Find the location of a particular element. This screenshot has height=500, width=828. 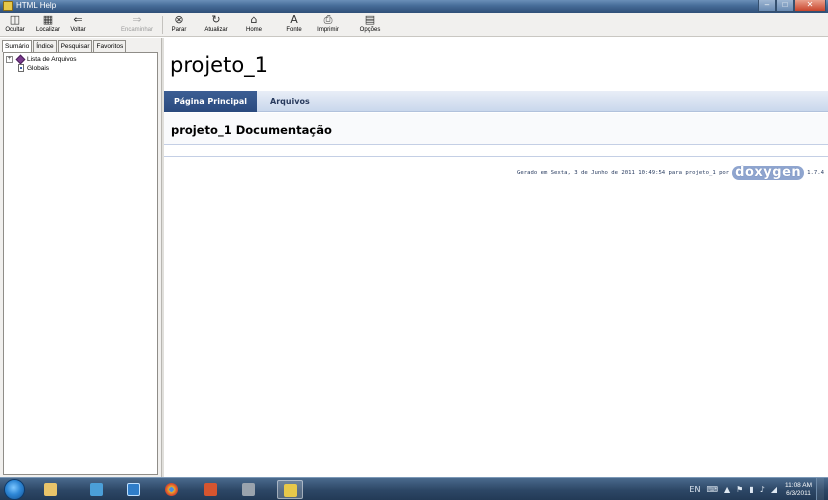

footer-version: 1.7.4 is located at coordinates (815, 173).